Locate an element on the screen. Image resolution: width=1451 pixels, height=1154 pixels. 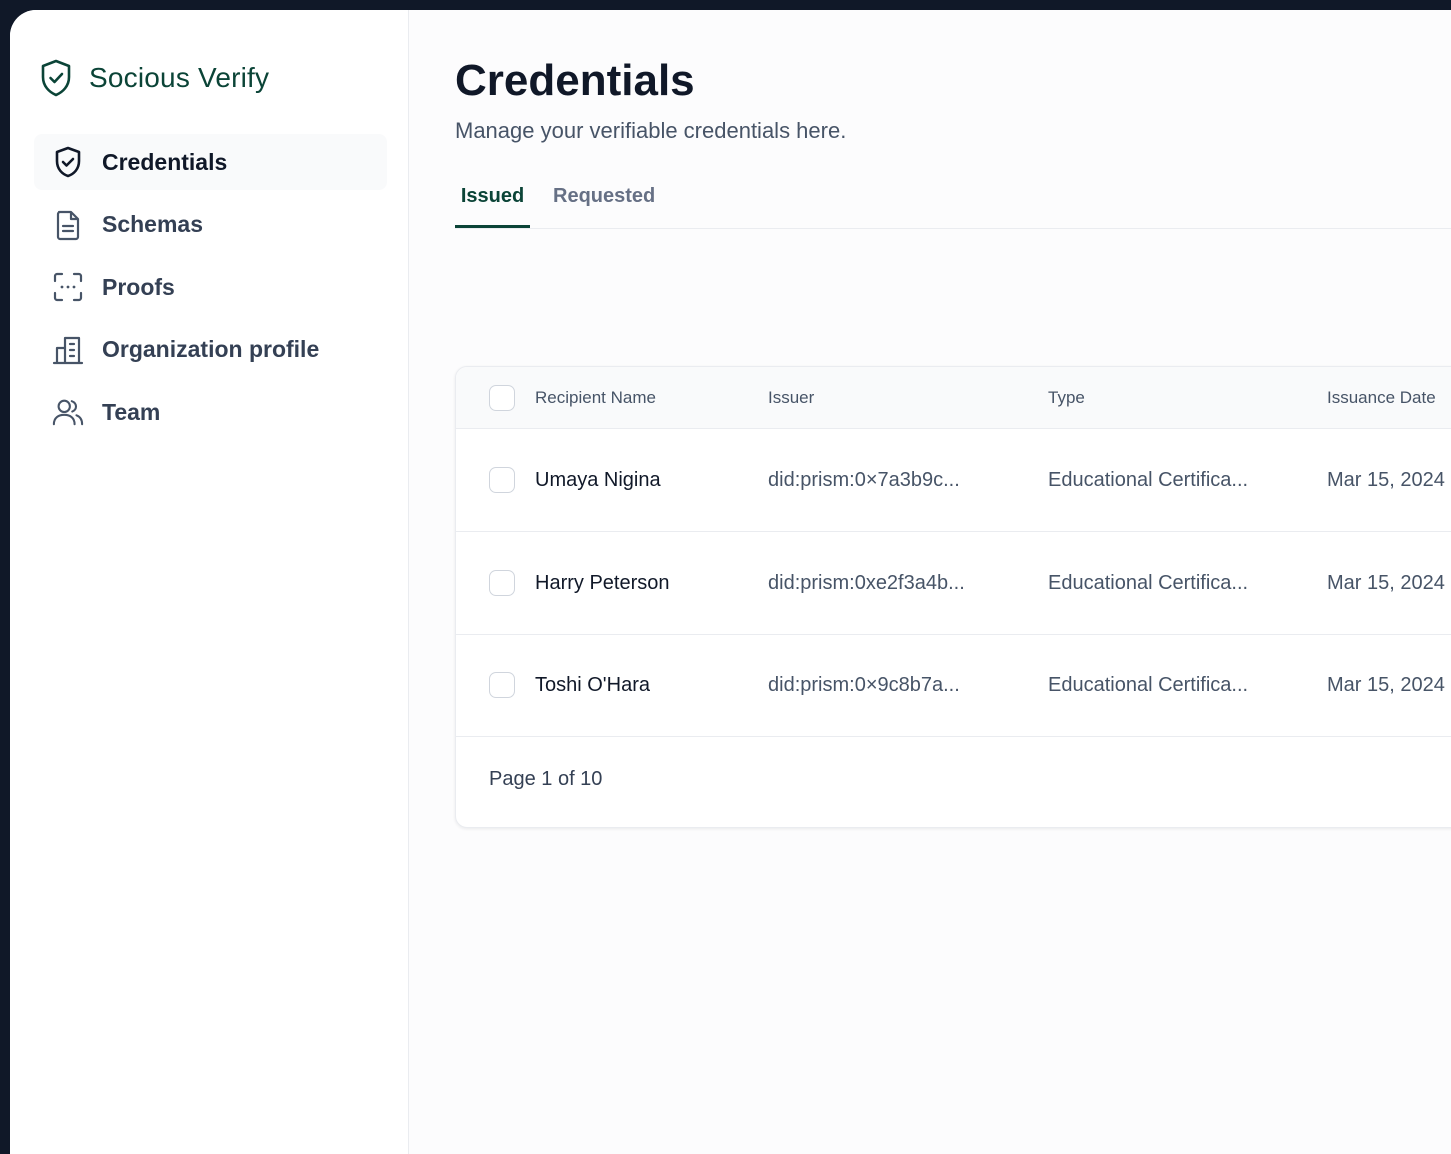
sidebar-item-label: Schemas is located at coordinates (153, 224).